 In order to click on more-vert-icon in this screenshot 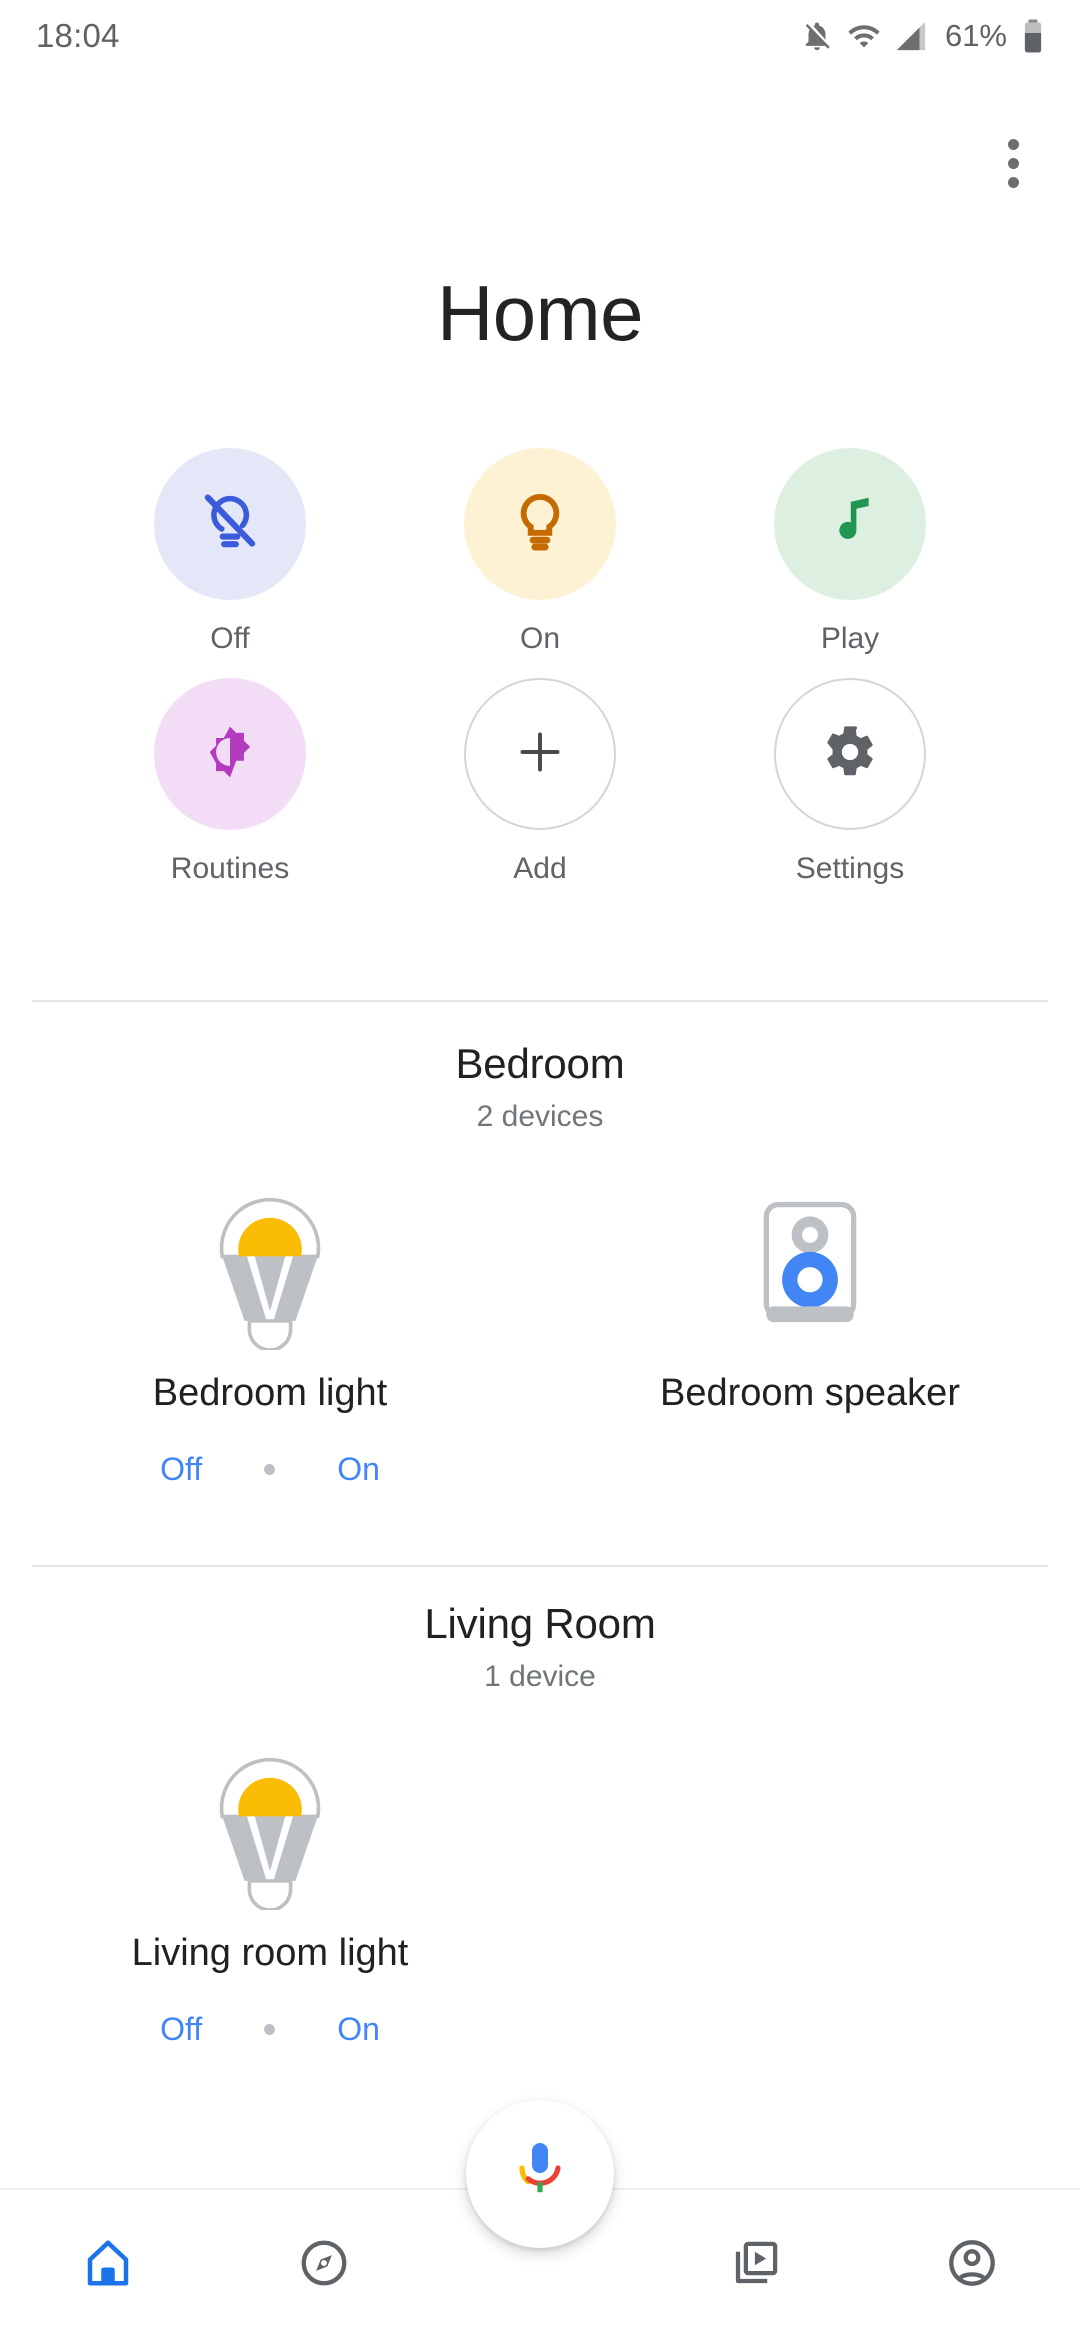, I will do `click(1013, 163)`.